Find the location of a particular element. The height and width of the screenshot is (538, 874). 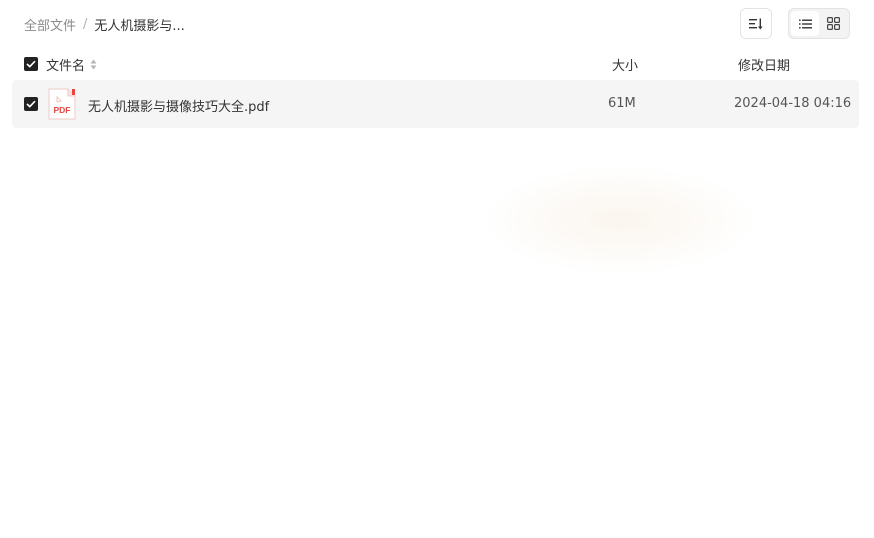

background-glow is located at coordinates (620, 220).